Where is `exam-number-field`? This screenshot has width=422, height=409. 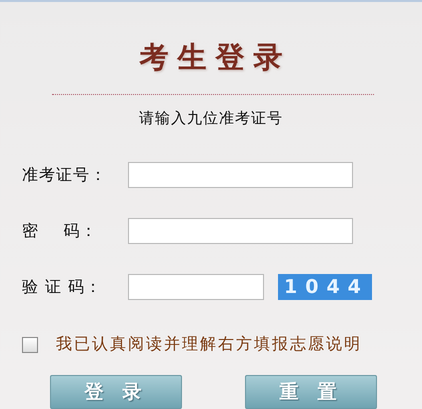 exam-number-field is located at coordinates (240, 175).